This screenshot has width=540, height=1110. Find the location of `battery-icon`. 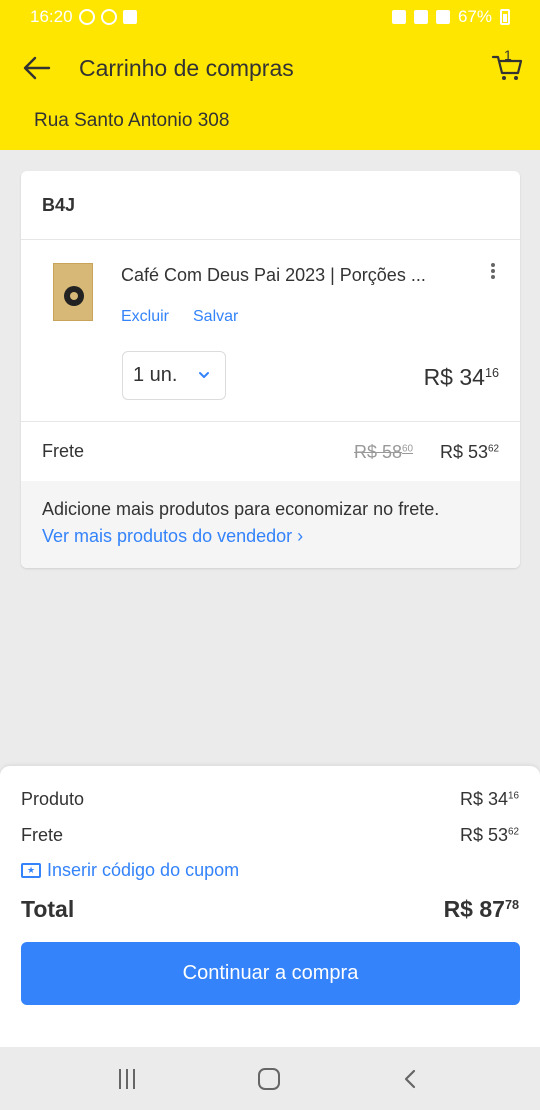

battery-icon is located at coordinates (505, 16).